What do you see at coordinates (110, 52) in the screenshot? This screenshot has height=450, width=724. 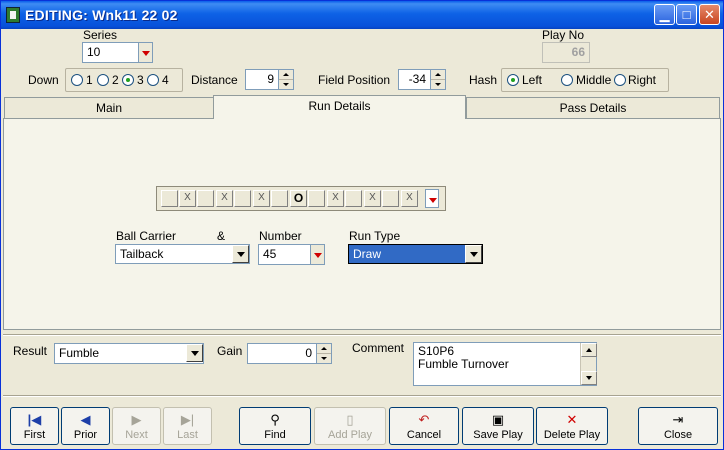 I see `series-field: 10` at bounding box center [110, 52].